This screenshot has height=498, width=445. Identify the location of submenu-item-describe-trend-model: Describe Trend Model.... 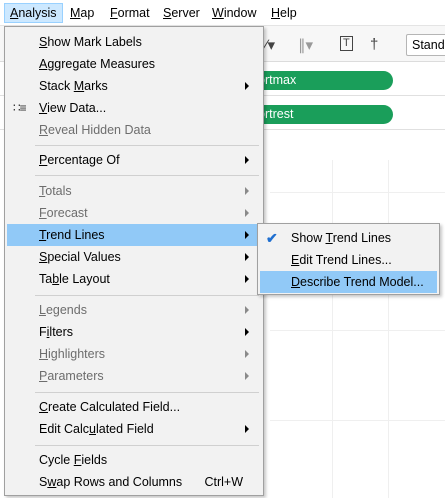
(348, 282).